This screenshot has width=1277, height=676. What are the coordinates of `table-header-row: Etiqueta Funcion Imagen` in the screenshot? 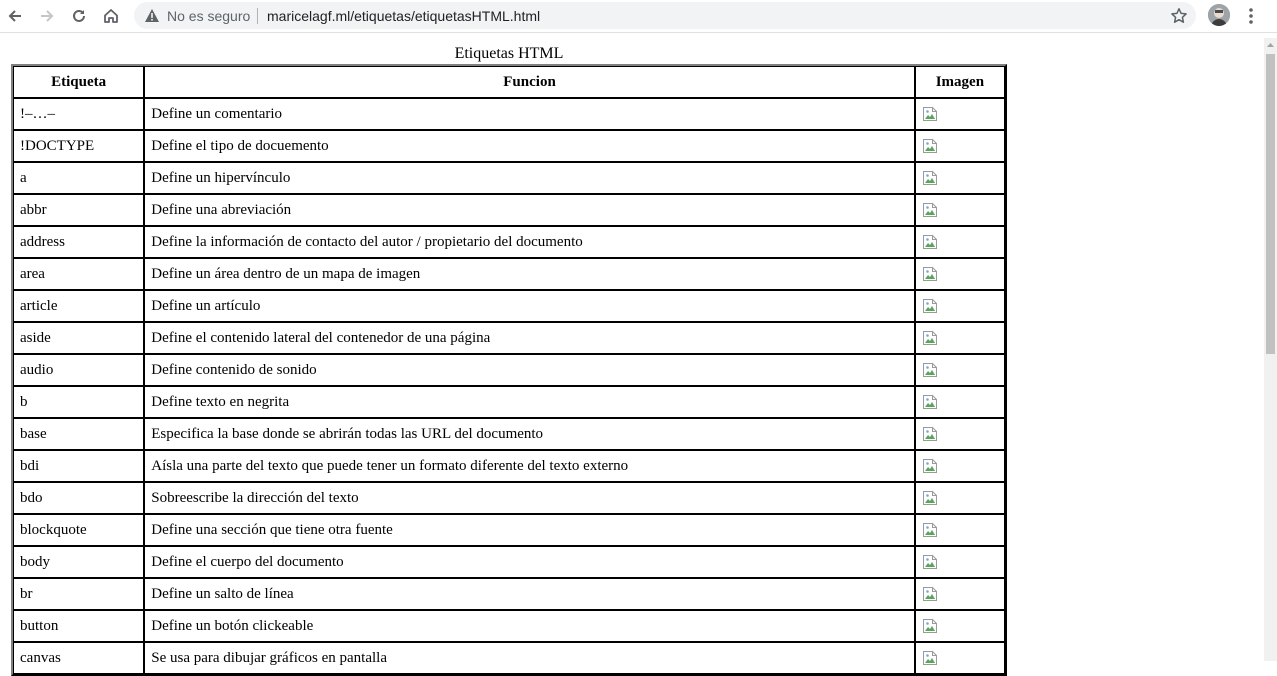 It's located at (509, 82).